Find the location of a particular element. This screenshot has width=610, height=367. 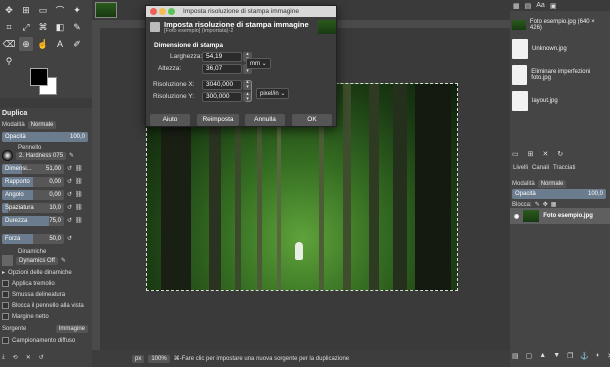

images-tab-icon: ▣ is located at coordinates (553, 6).